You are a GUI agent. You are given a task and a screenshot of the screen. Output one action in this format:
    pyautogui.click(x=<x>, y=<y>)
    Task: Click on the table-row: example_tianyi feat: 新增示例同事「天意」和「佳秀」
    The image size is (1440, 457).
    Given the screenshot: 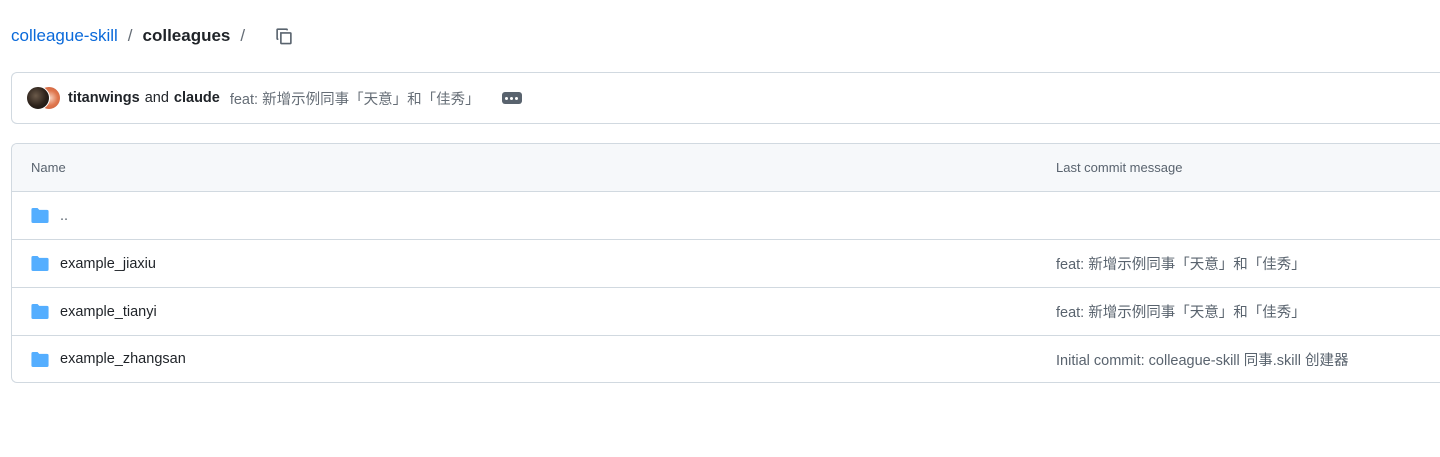 What is the action you would take?
    pyautogui.click(x=726, y=312)
    